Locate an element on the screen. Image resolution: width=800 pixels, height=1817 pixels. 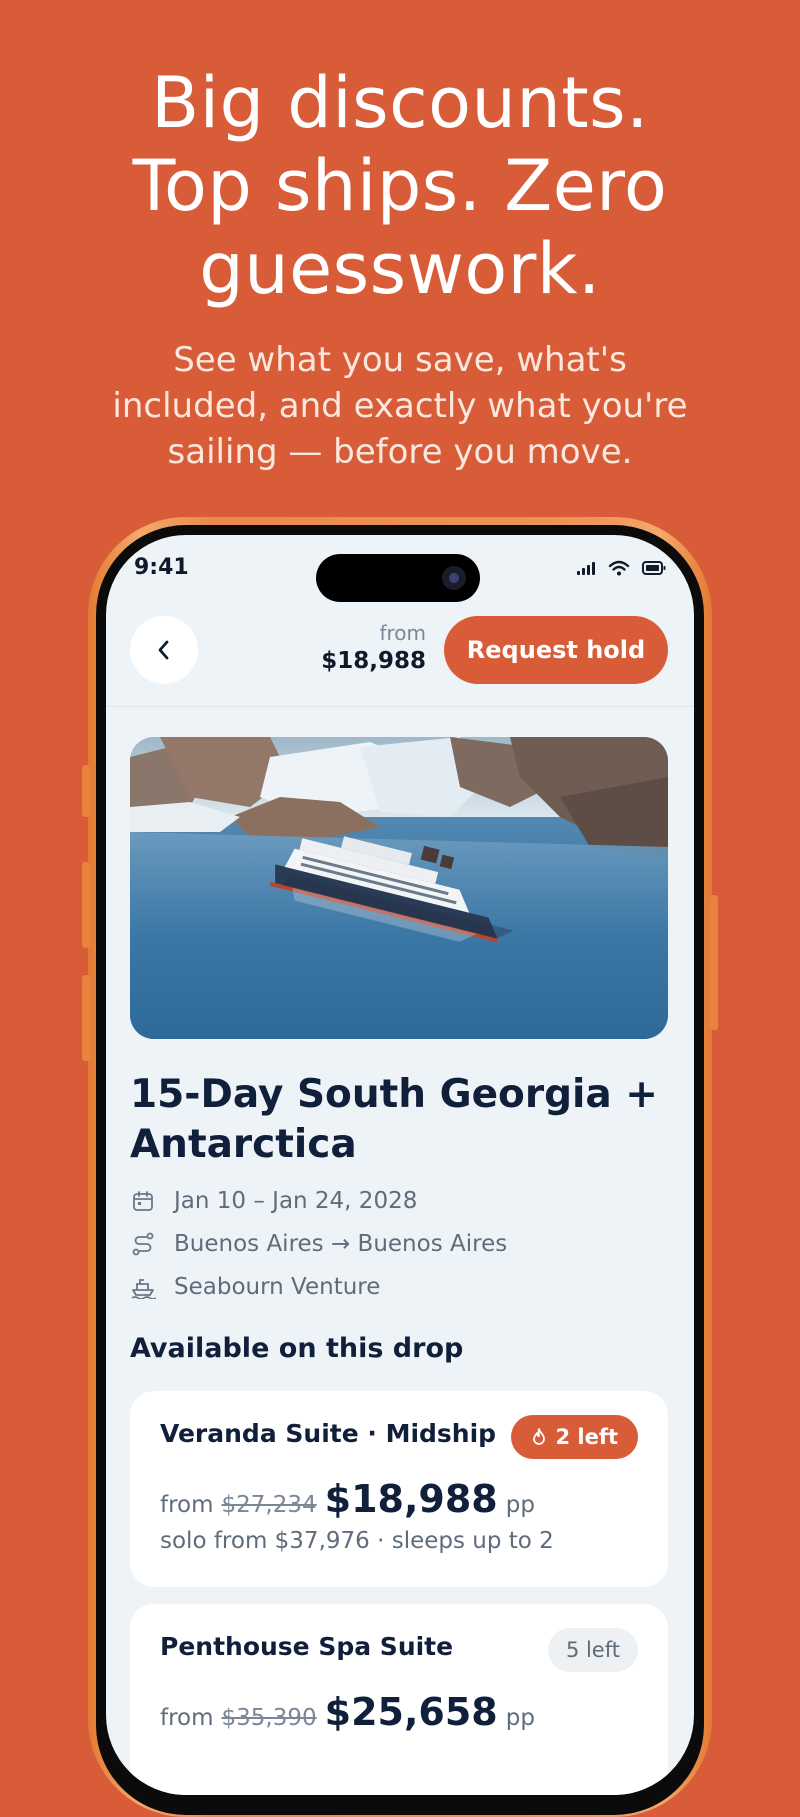
promo-subhead-line: sailing — before you move. is located at coordinates (400, 452).